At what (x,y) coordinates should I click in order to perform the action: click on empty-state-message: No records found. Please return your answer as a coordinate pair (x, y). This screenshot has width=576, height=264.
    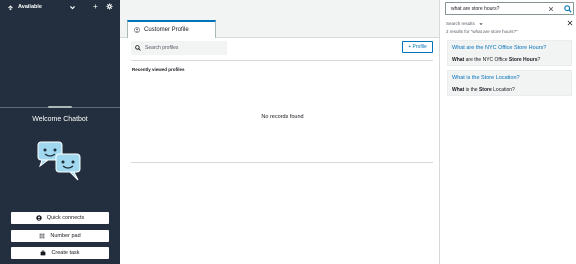
    Looking at the image, I should click on (282, 117).